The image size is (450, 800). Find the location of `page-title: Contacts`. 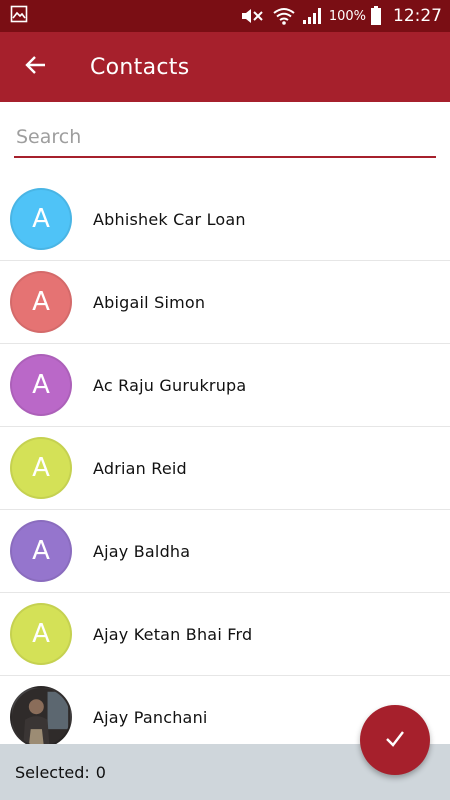

page-title: Contacts is located at coordinates (140, 67).